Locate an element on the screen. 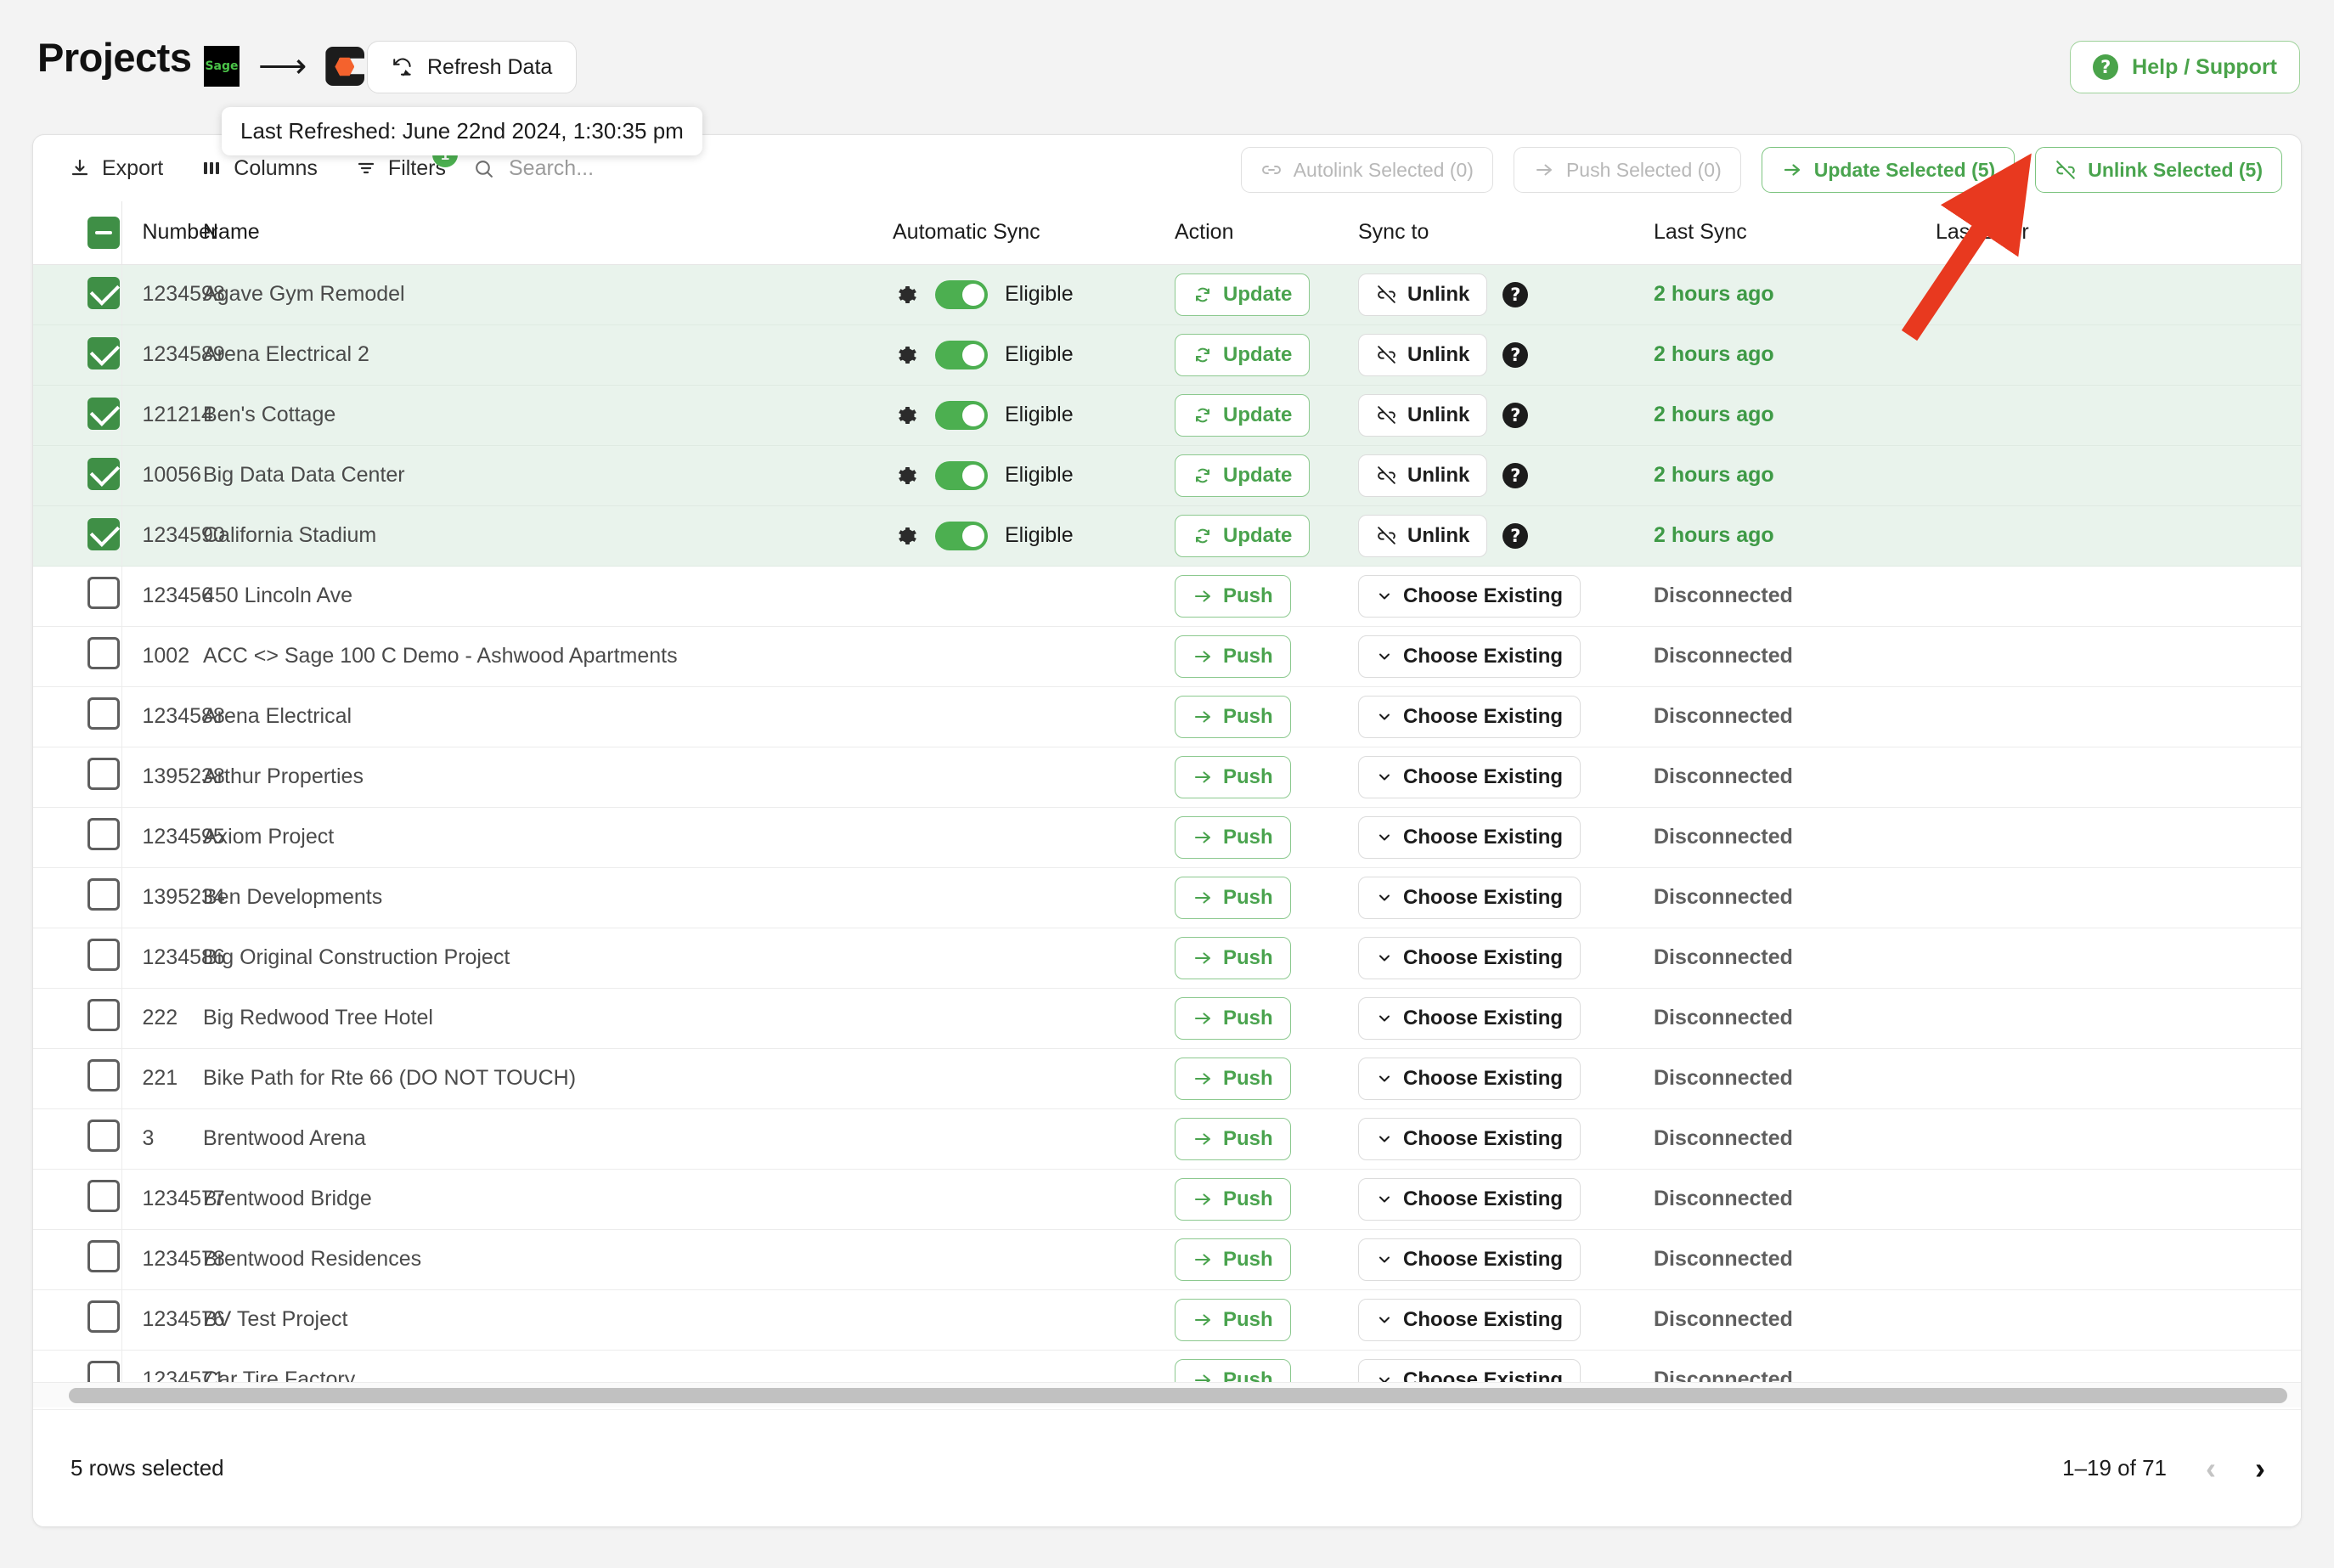  horizontal-scrollbar-thumb is located at coordinates (1178, 1395).